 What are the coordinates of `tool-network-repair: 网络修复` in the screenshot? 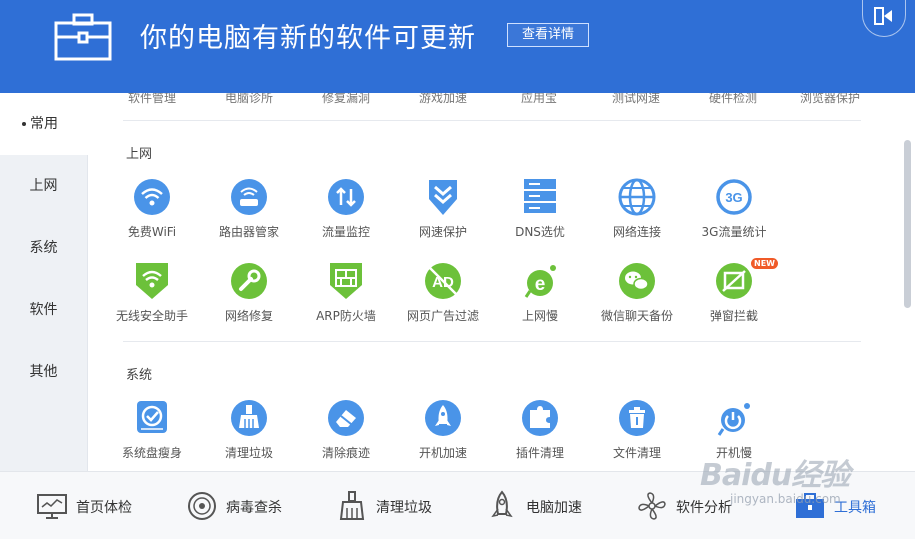 It's located at (249, 296).